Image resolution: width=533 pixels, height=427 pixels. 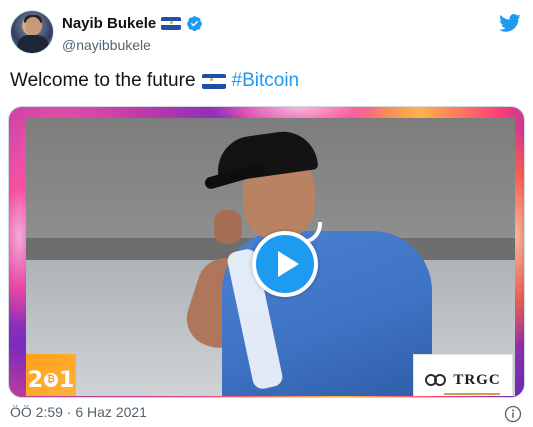 I want to click on tweet-body: Welcome to the future, so click(x=103, y=80).